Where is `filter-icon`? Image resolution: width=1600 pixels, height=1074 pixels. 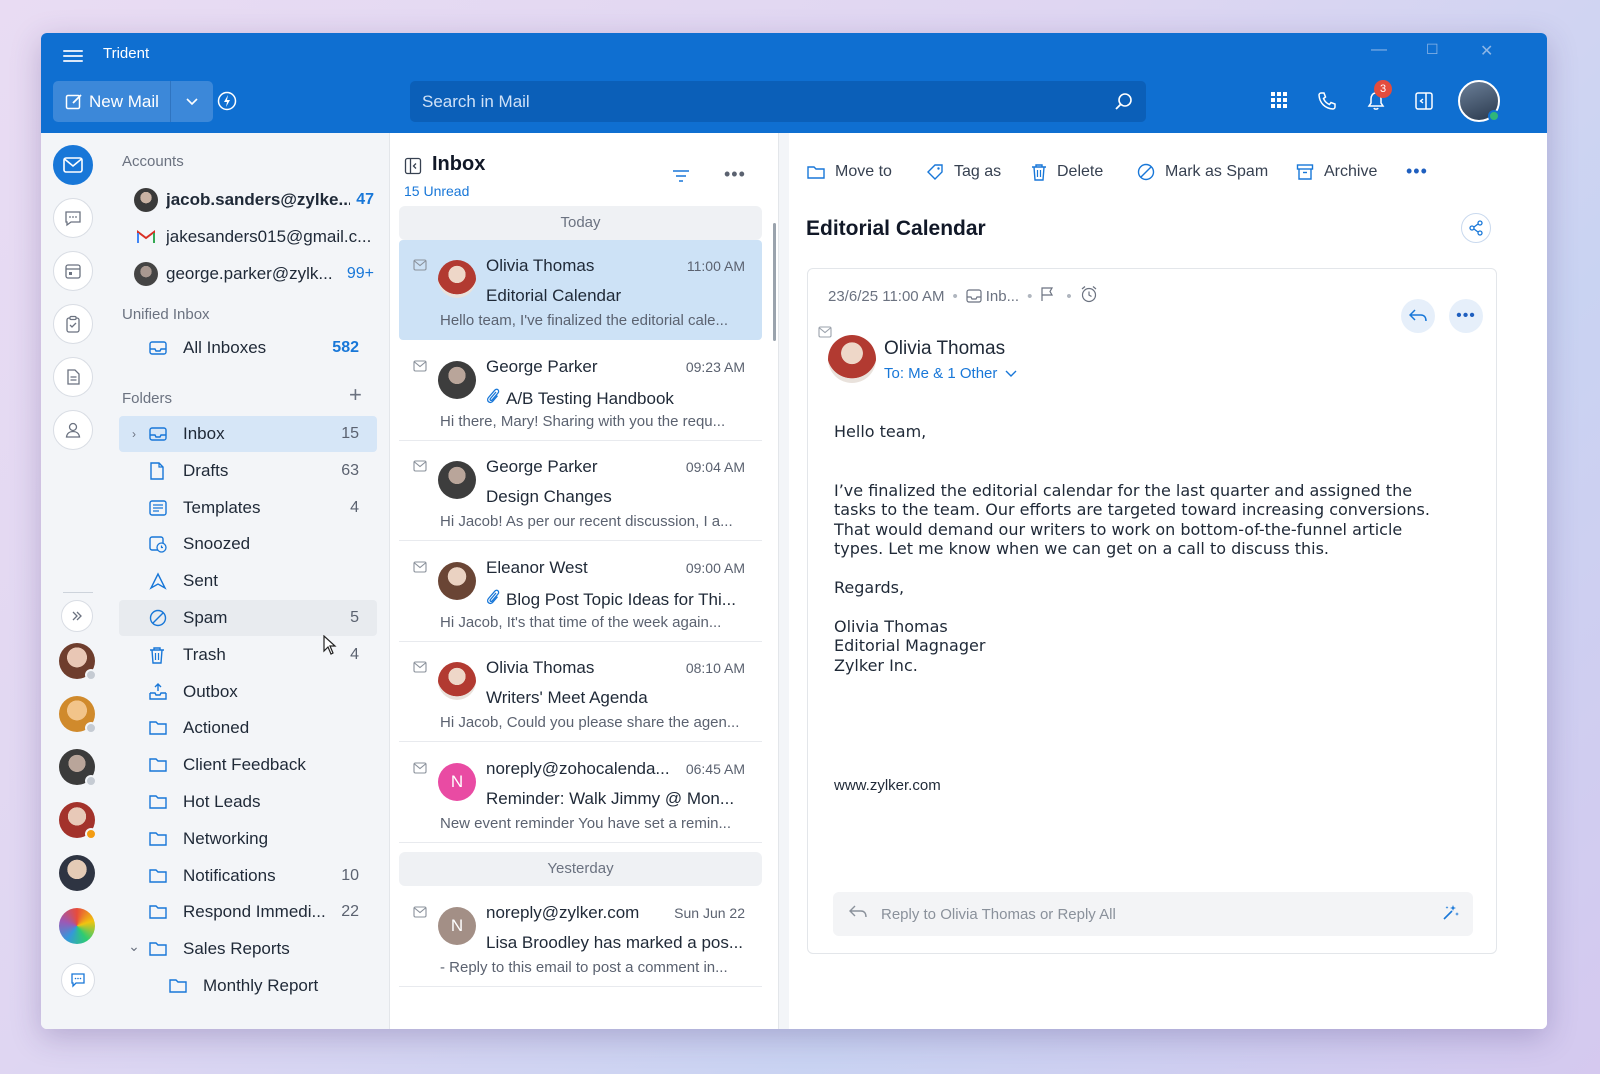
filter-icon is located at coordinates (681, 178).